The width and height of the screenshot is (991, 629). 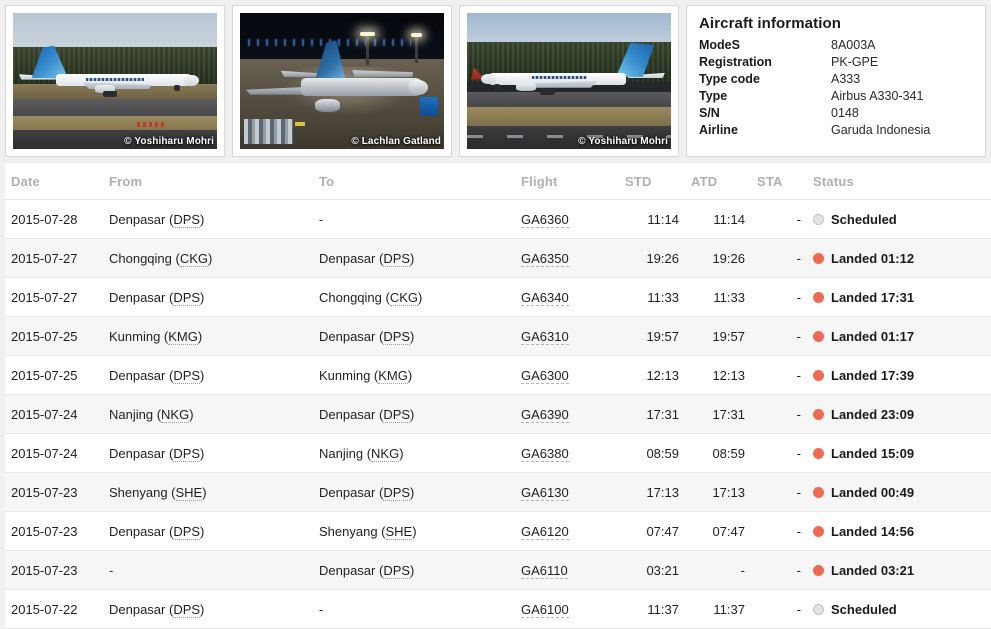 I want to click on flight-number-link: GA6380, so click(x=545, y=453).